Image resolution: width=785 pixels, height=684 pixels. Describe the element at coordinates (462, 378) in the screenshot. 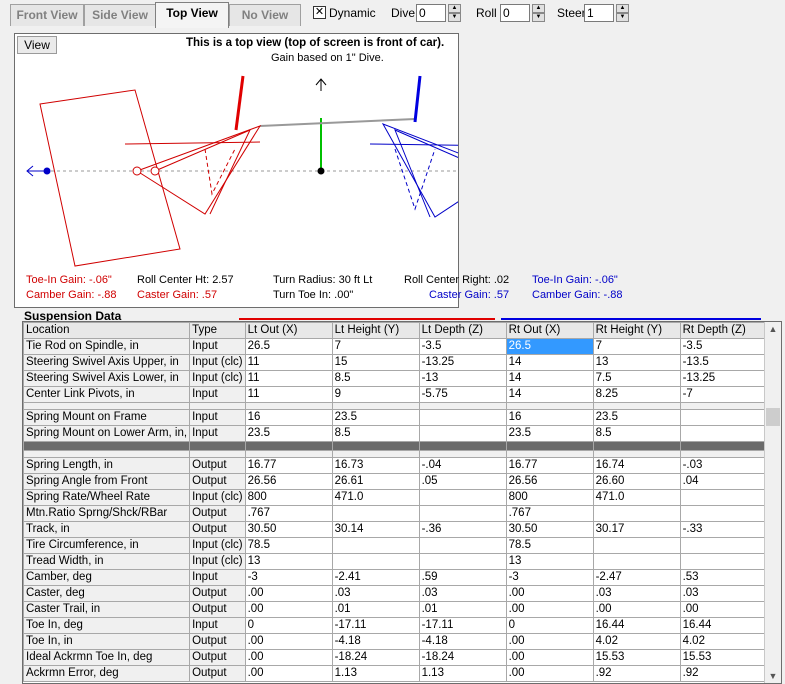

I see `data-cell: -13` at that location.